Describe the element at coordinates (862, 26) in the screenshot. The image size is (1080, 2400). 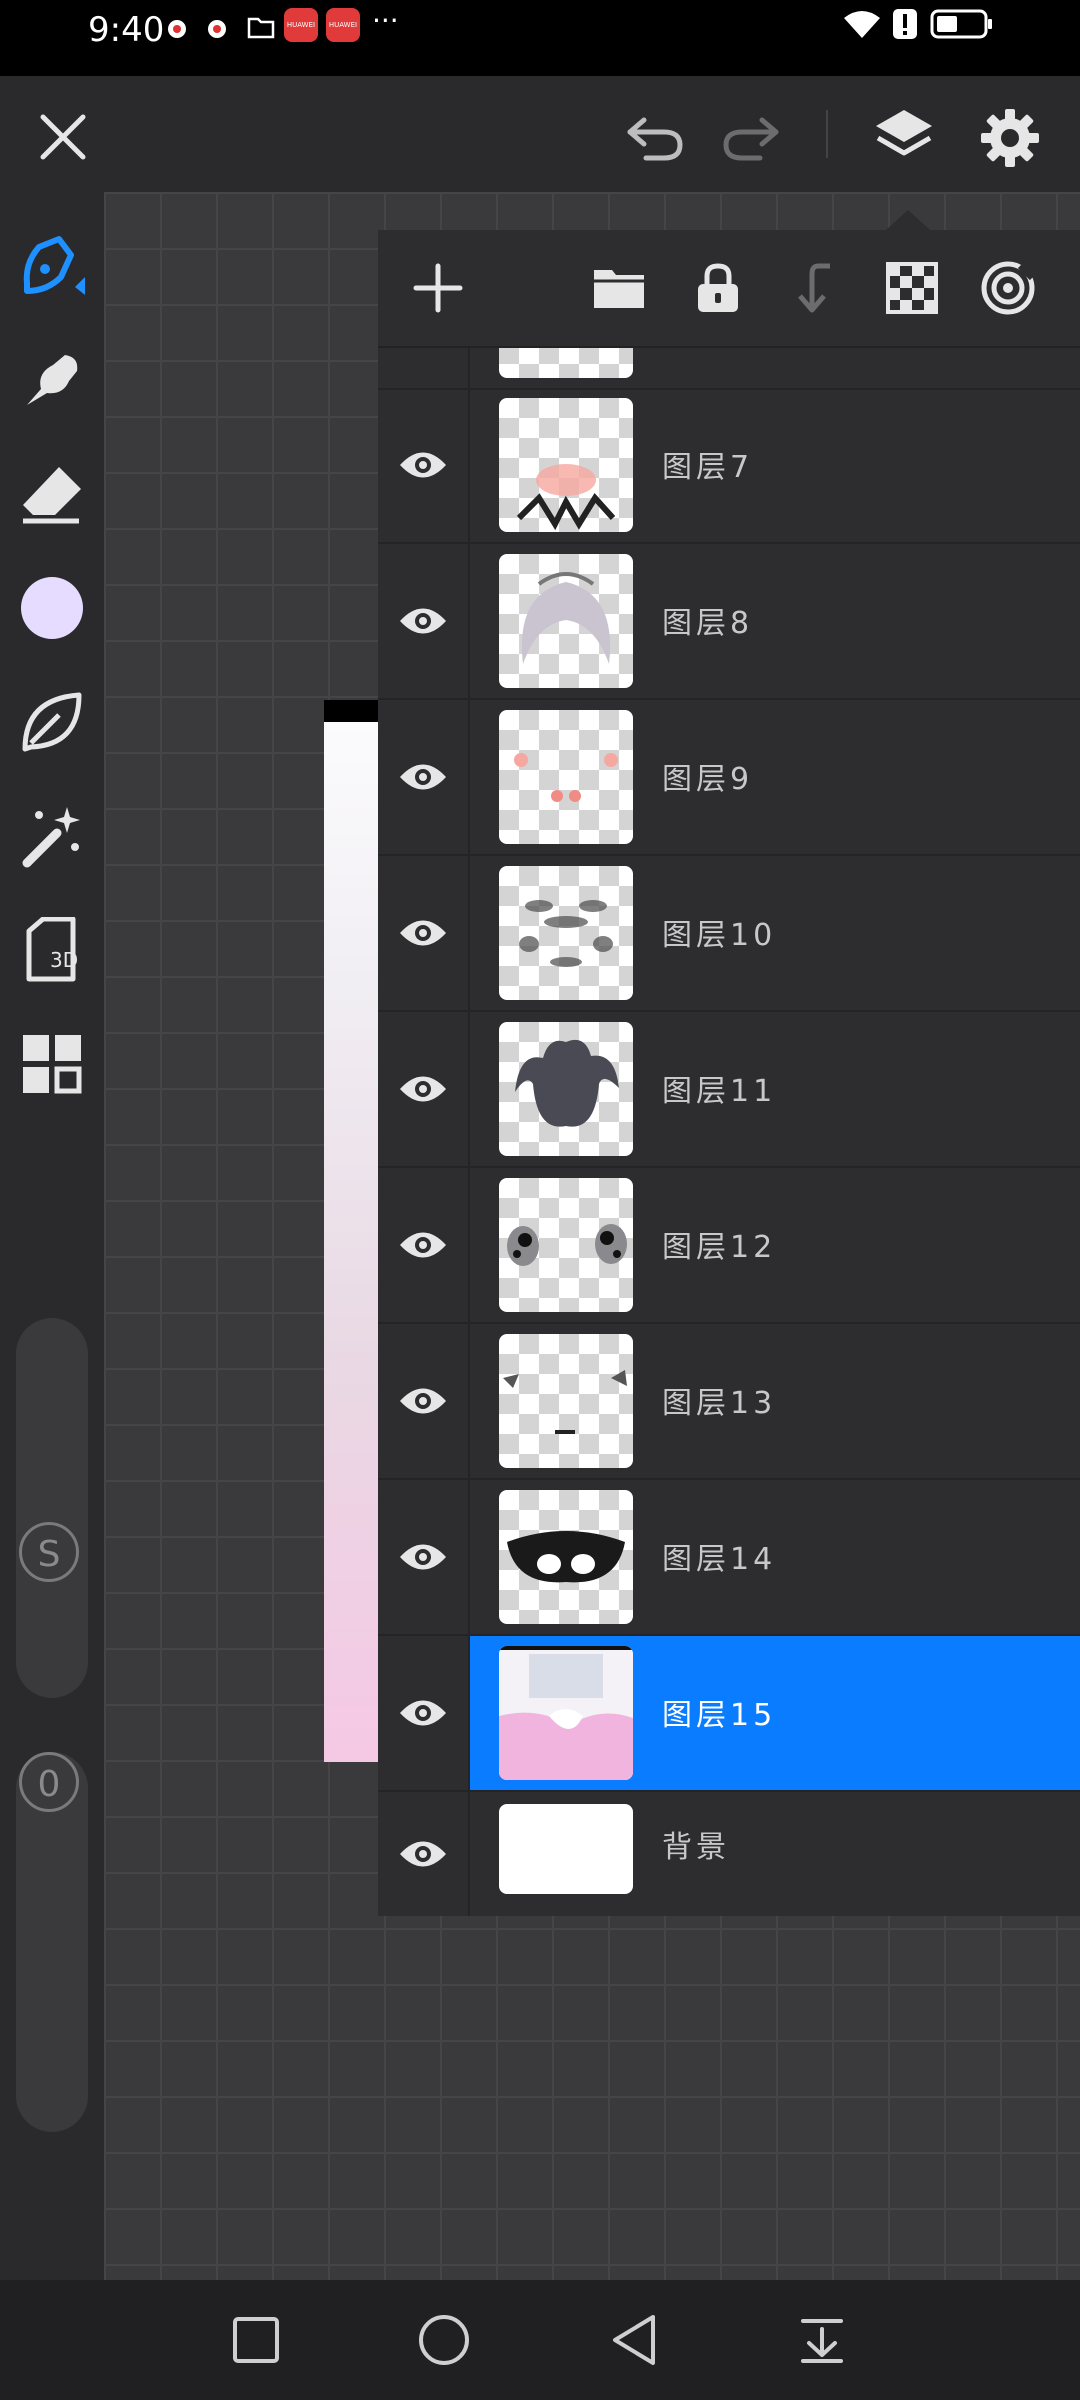
I see `wifi-icon` at that location.